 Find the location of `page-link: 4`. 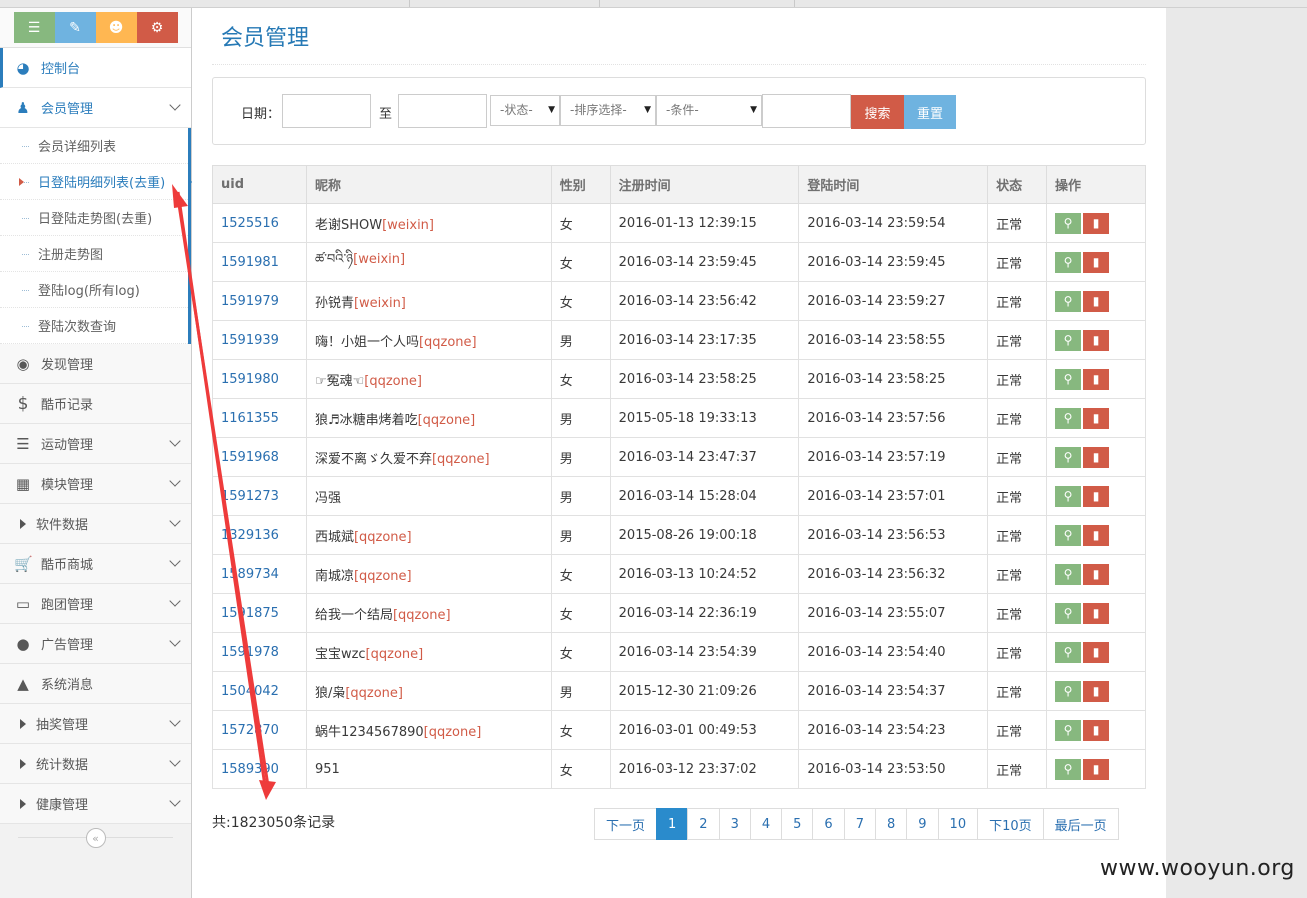

page-link: 4 is located at coordinates (766, 824).